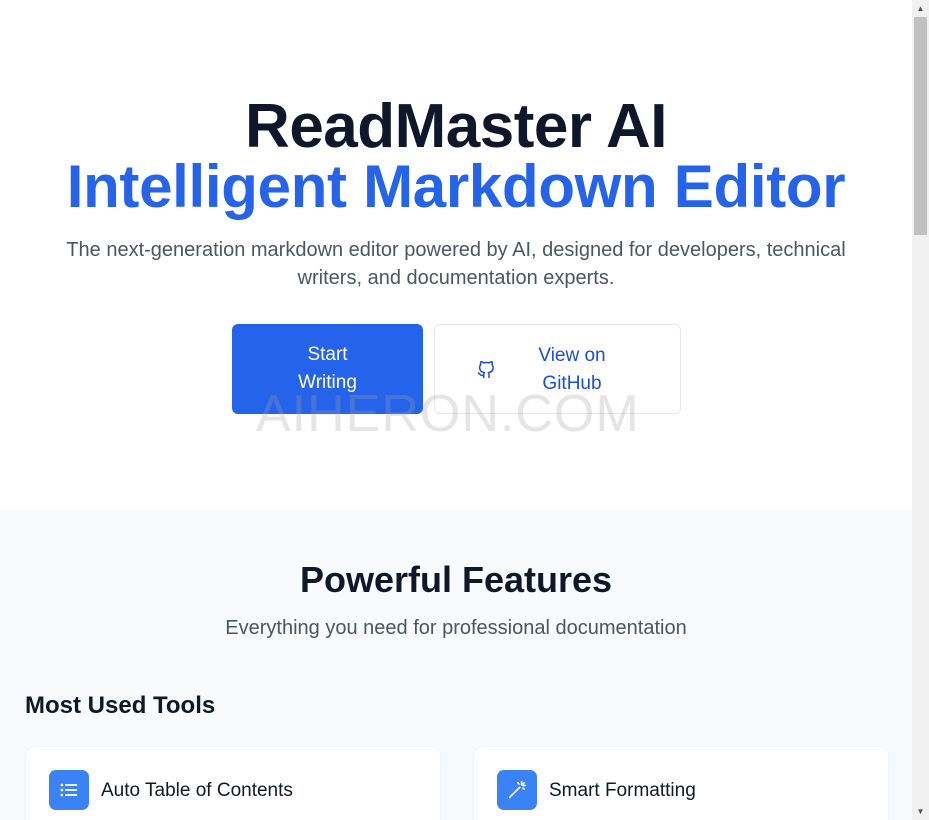 This screenshot has height=820, width=929. Describe the element at coordinates (572, 369) in the screenshot. I see `view-on-github-label: View on GitHub` at that location.